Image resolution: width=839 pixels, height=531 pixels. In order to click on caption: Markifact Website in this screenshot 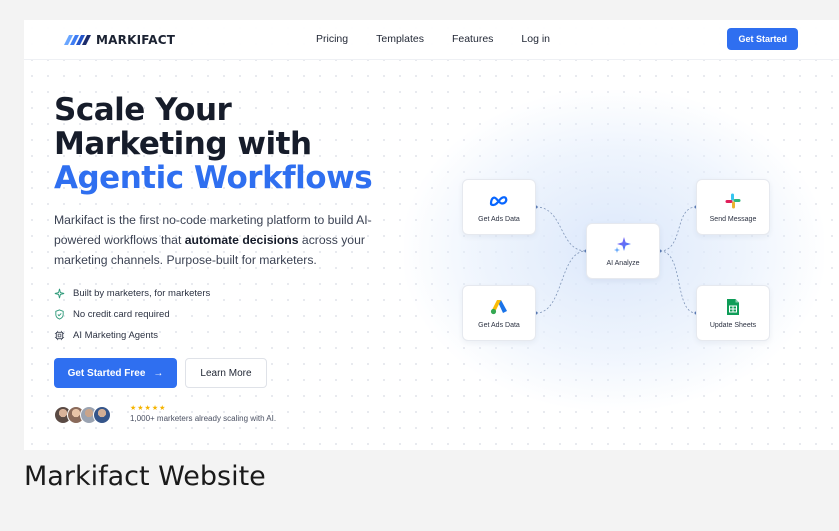, I will do `click(145, 476)`.